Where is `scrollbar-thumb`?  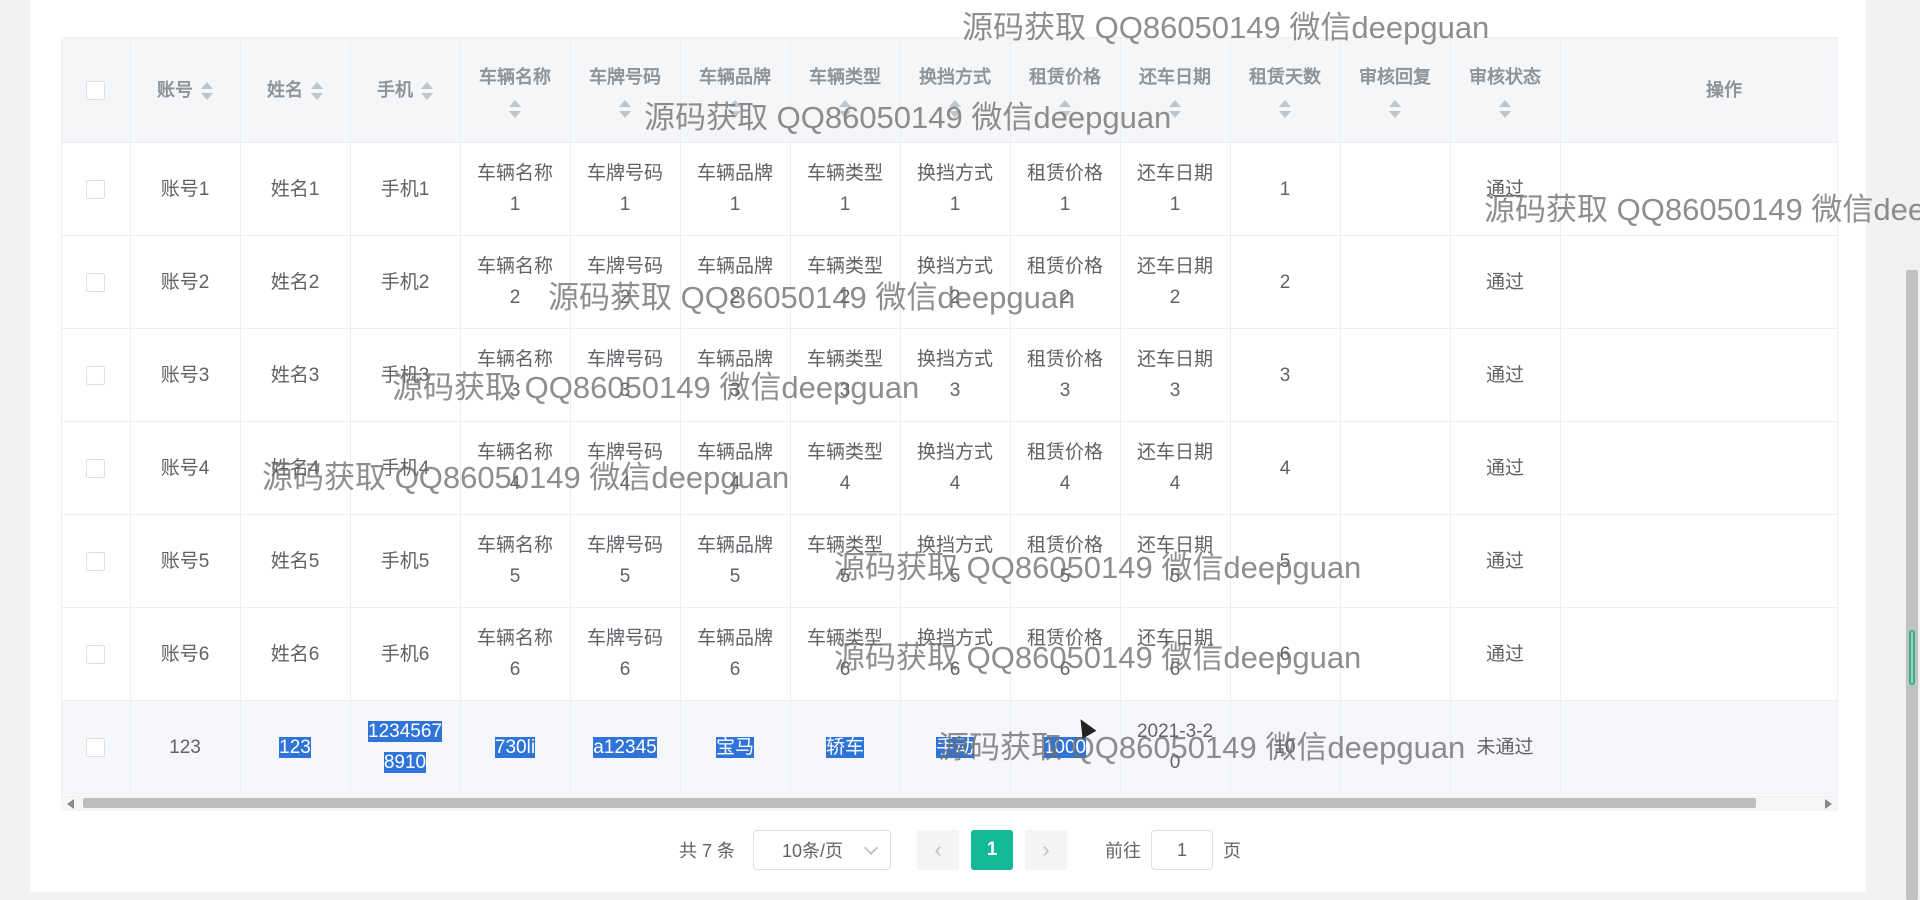
scrollbar-thumb is located at coordinates (919, 803).